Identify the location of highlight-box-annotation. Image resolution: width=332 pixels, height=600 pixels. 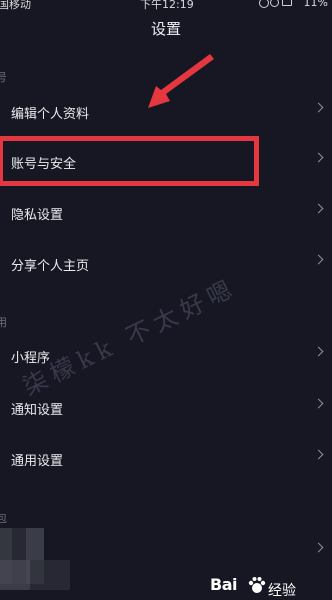
(129, 161).